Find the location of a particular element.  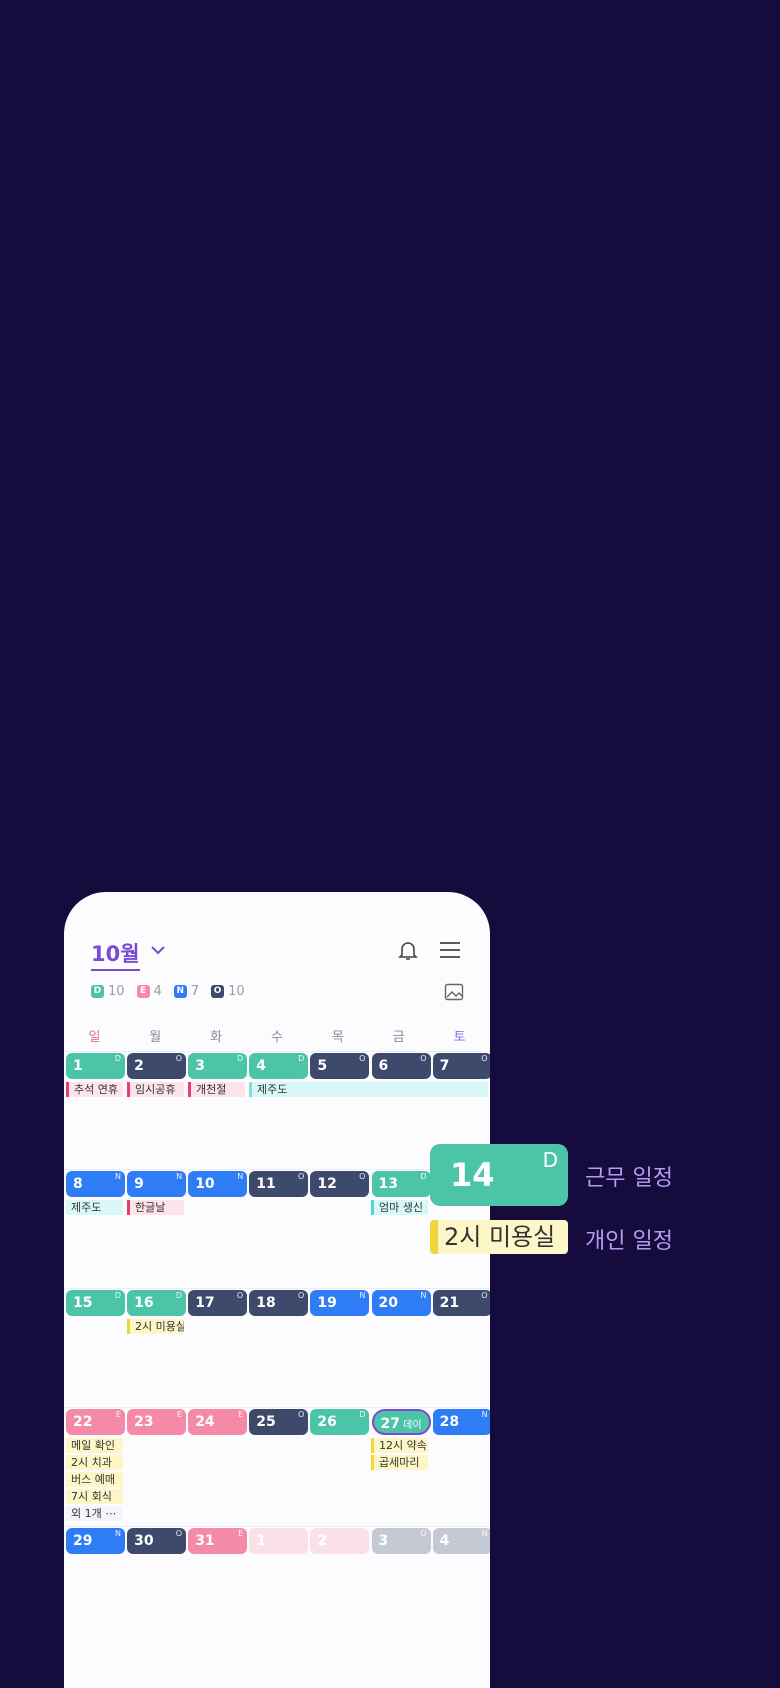

day-cell: 19 N is located at coordinates (340, 1303).